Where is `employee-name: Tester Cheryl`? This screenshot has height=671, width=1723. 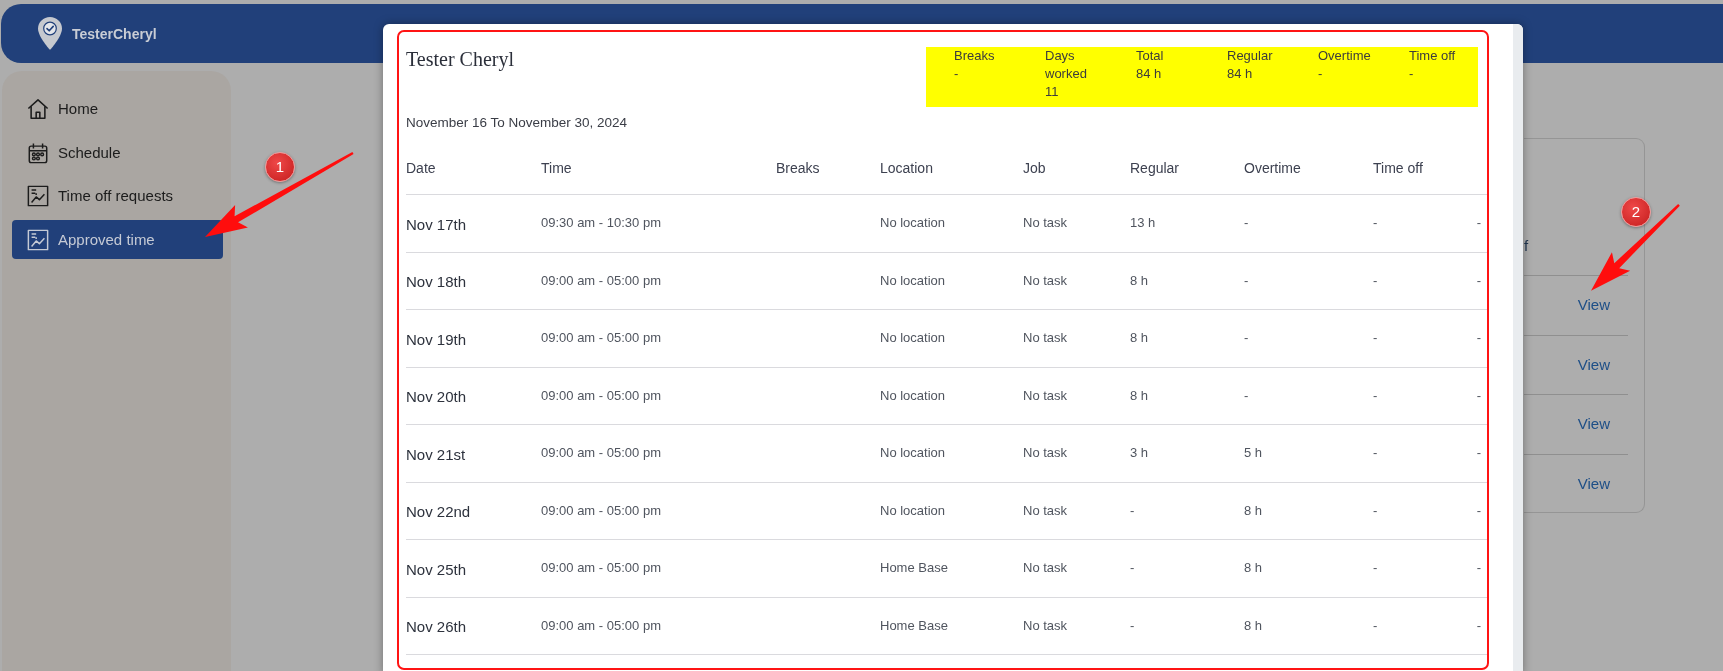 employee-name: Tester Cheryl is located at coordinates (460, 59).